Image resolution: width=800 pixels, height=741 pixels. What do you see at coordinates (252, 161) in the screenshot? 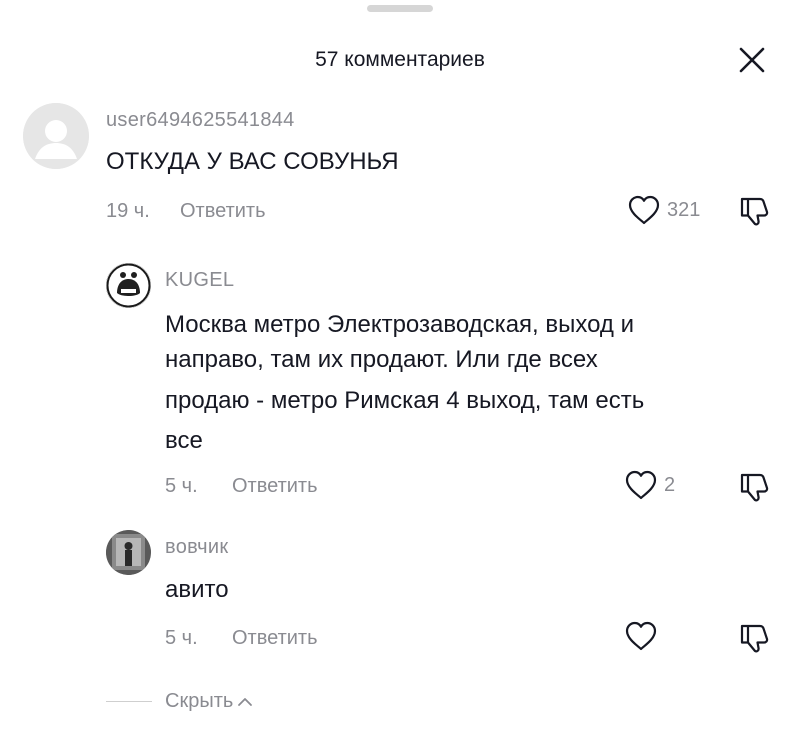
I see `comment-text: ОТКУДА У ВАС СОВУНЬЯ` at bounding box center [252, 161].